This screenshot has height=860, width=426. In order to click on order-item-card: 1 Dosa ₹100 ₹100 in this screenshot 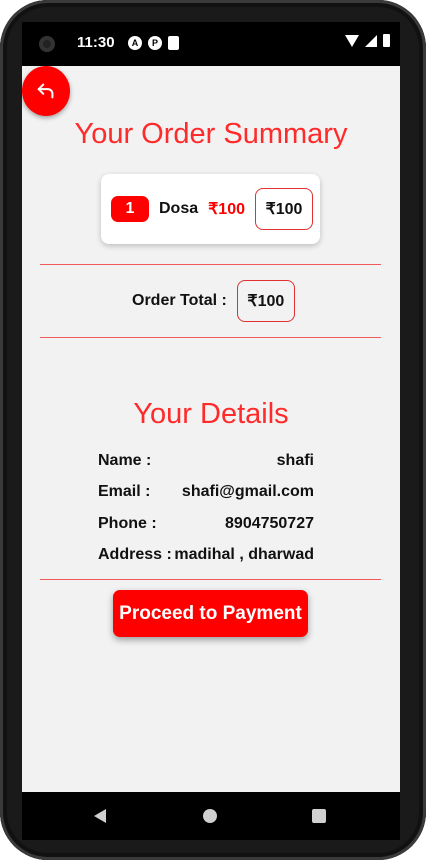, I will do `click(210, 209)`.